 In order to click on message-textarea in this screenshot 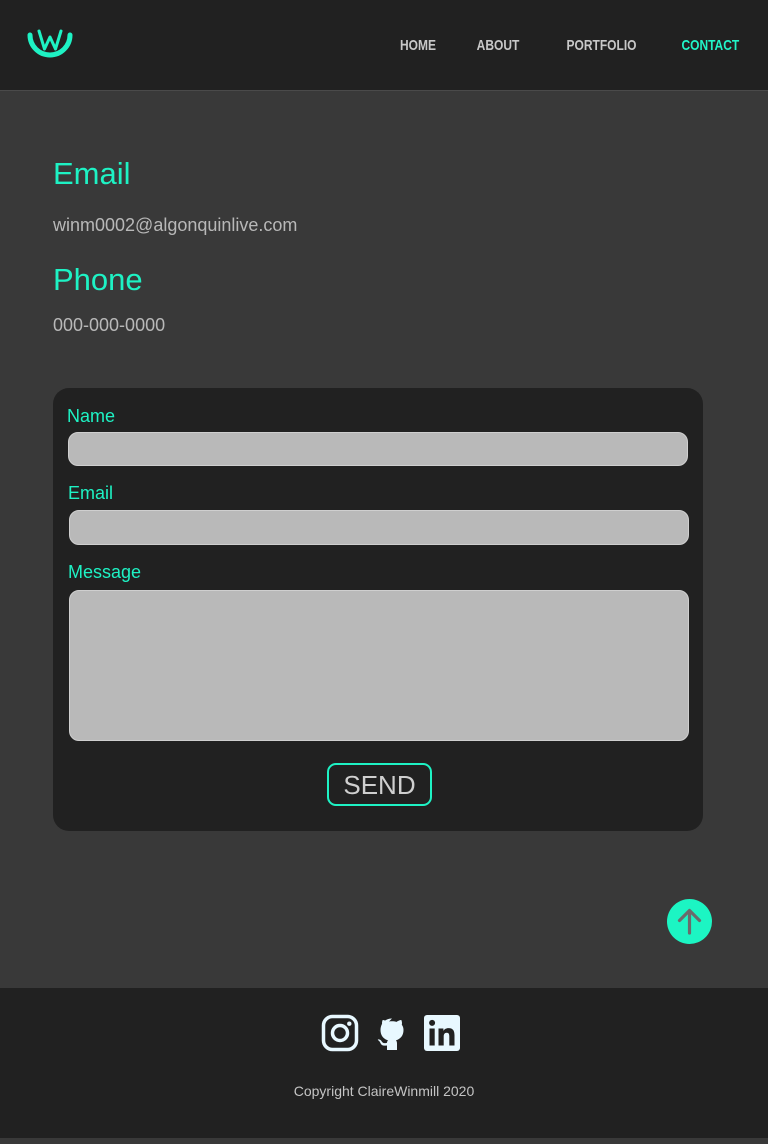, I will do `click(379, 665)`.